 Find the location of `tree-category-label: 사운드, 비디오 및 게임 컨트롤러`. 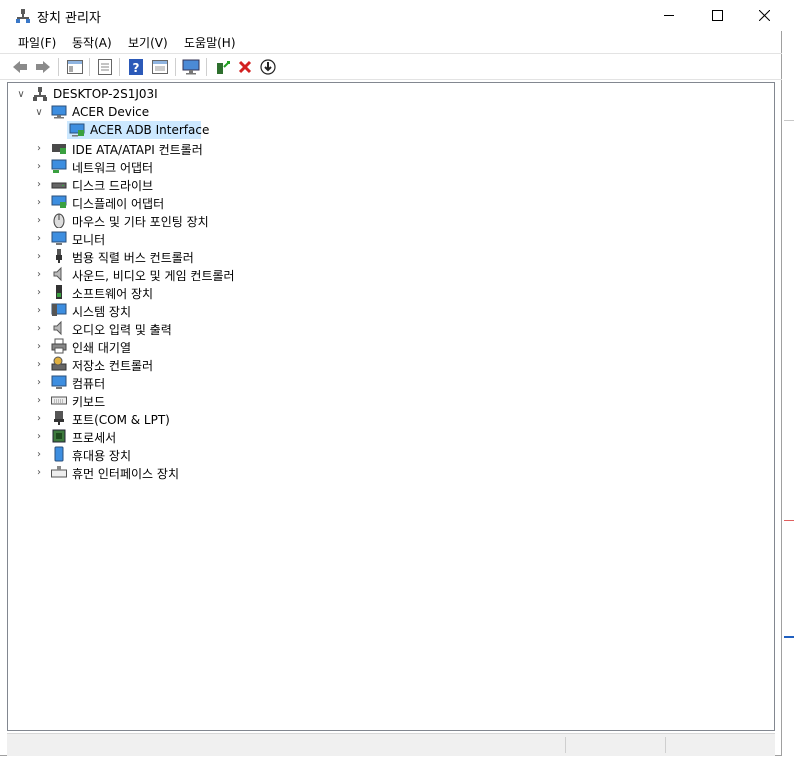

tree-category-label: 사운드, 비디오 및 게임 컨트롤러 is located at coordinates (153, 276).